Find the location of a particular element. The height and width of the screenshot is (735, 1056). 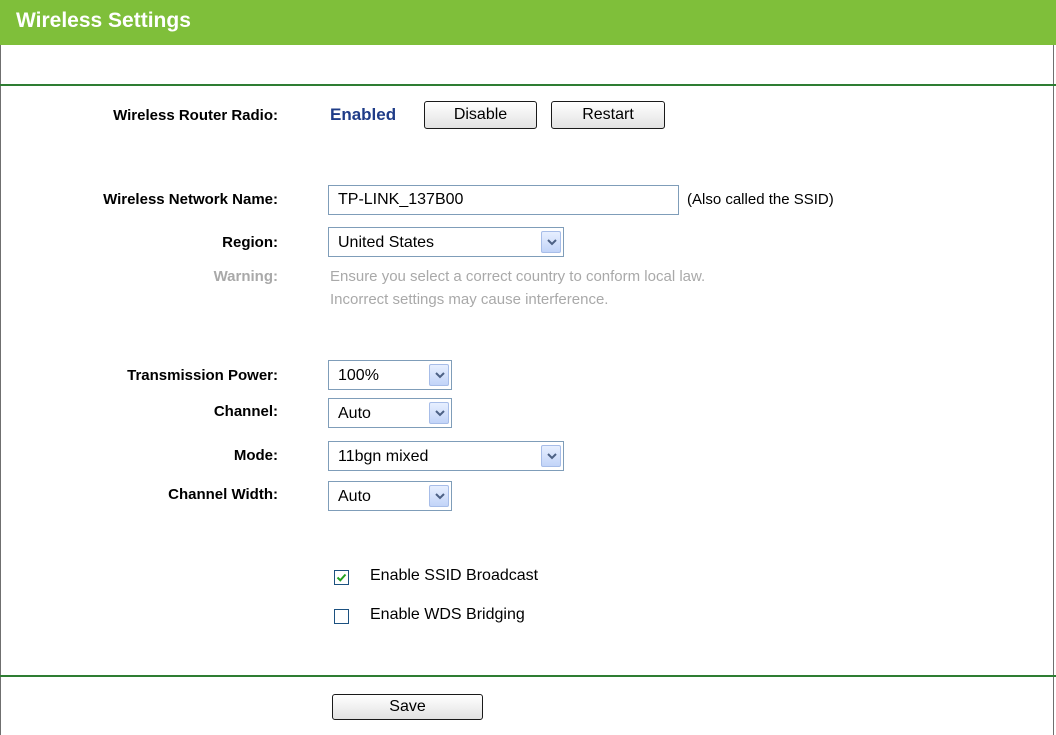

ssid-broadcast-checkbox is located at coordinates (341, 577).